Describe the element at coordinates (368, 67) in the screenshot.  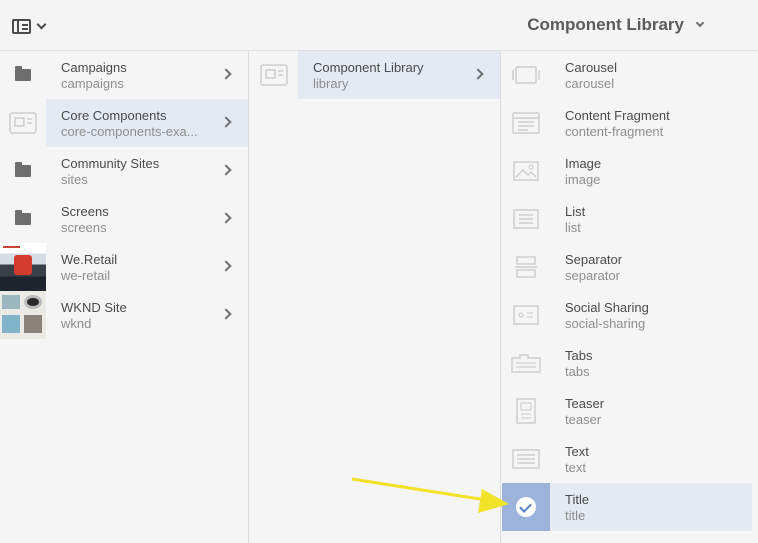
I see `item-title: Component Library` at that location.